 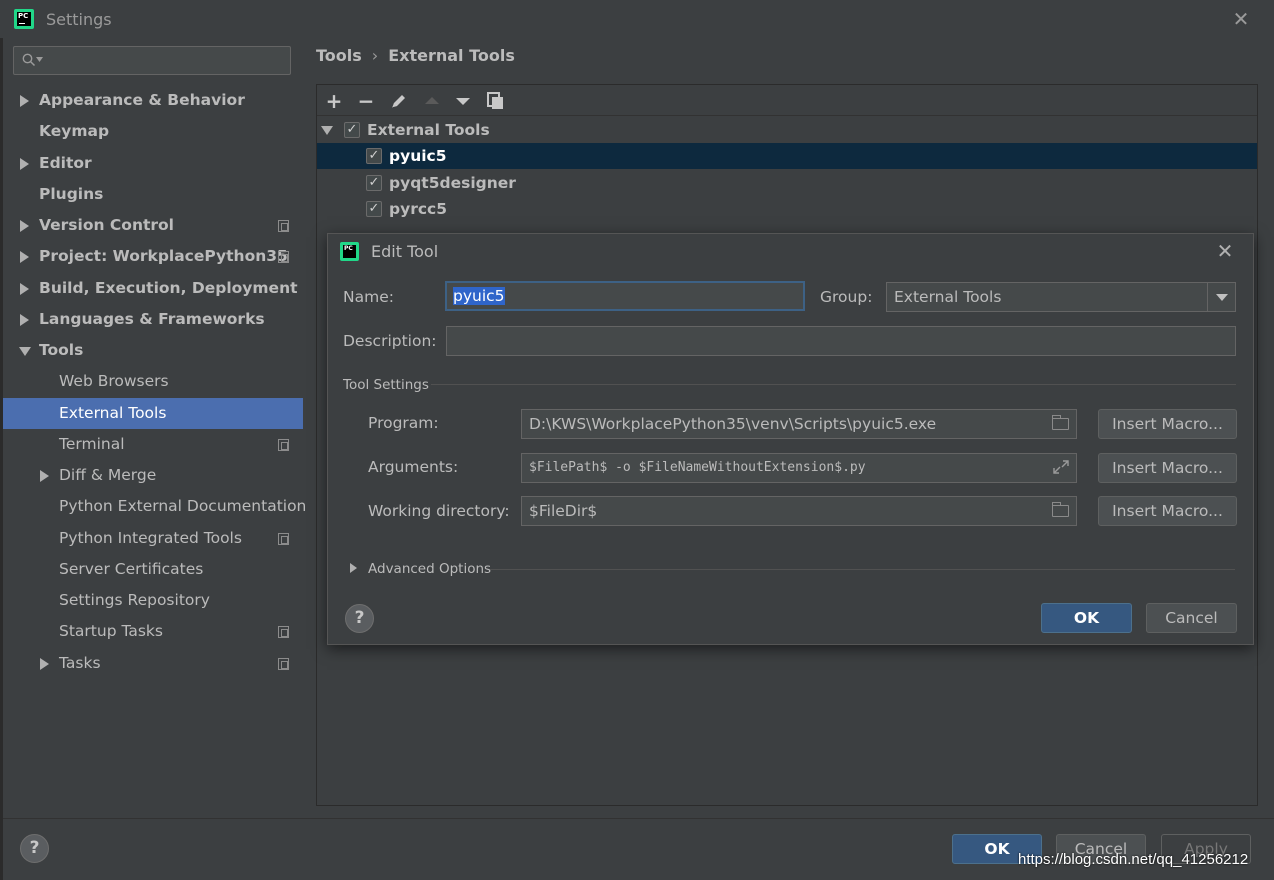 I want to click on sidebar-item-terminal: Terminal, so click(x=153, y=444).